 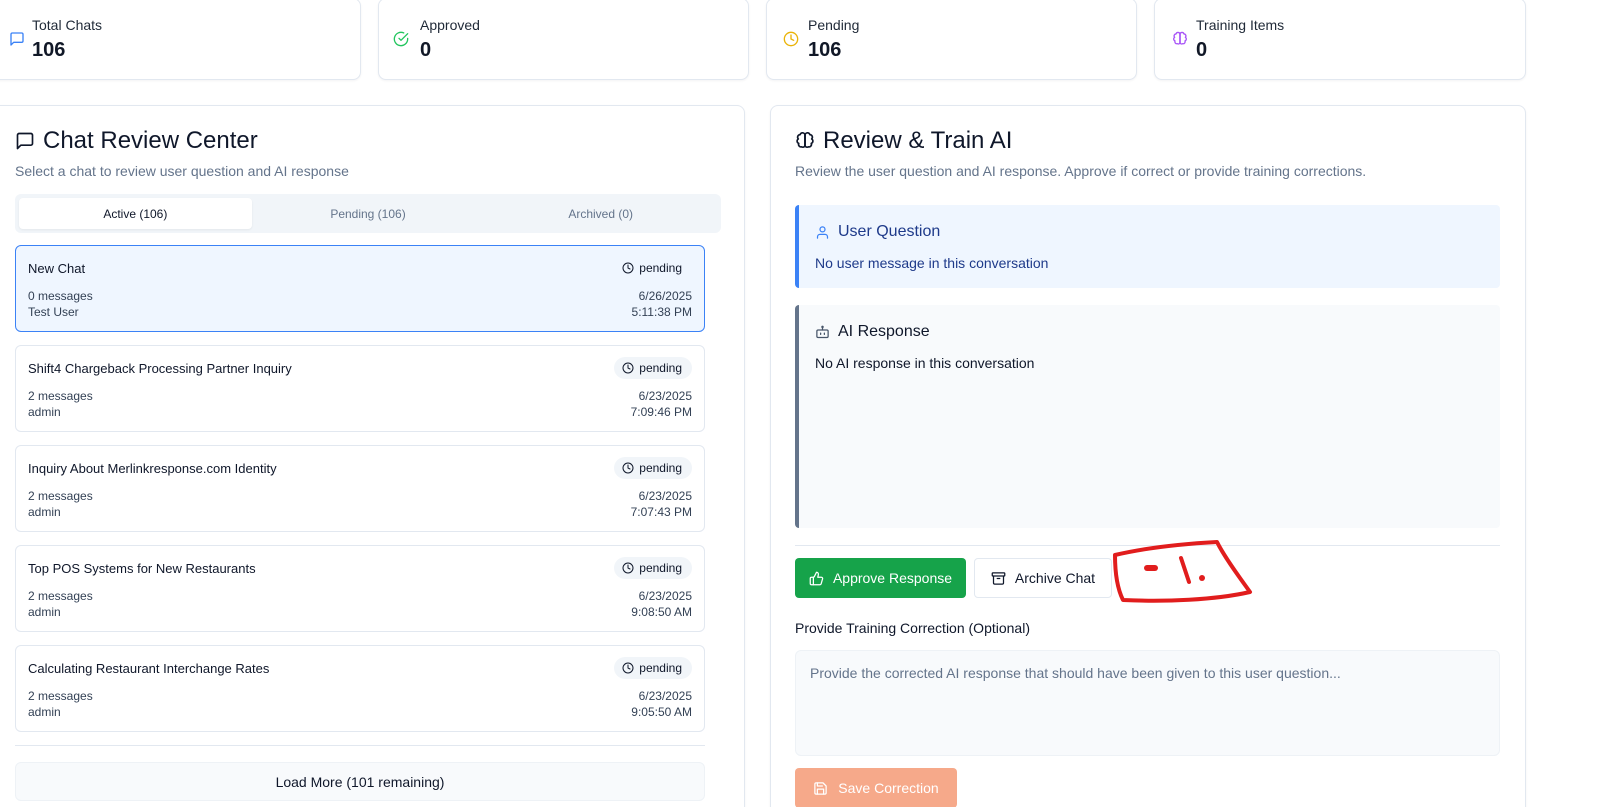 I want to click on chat-title: New Chat, so click(x=57, y=268).